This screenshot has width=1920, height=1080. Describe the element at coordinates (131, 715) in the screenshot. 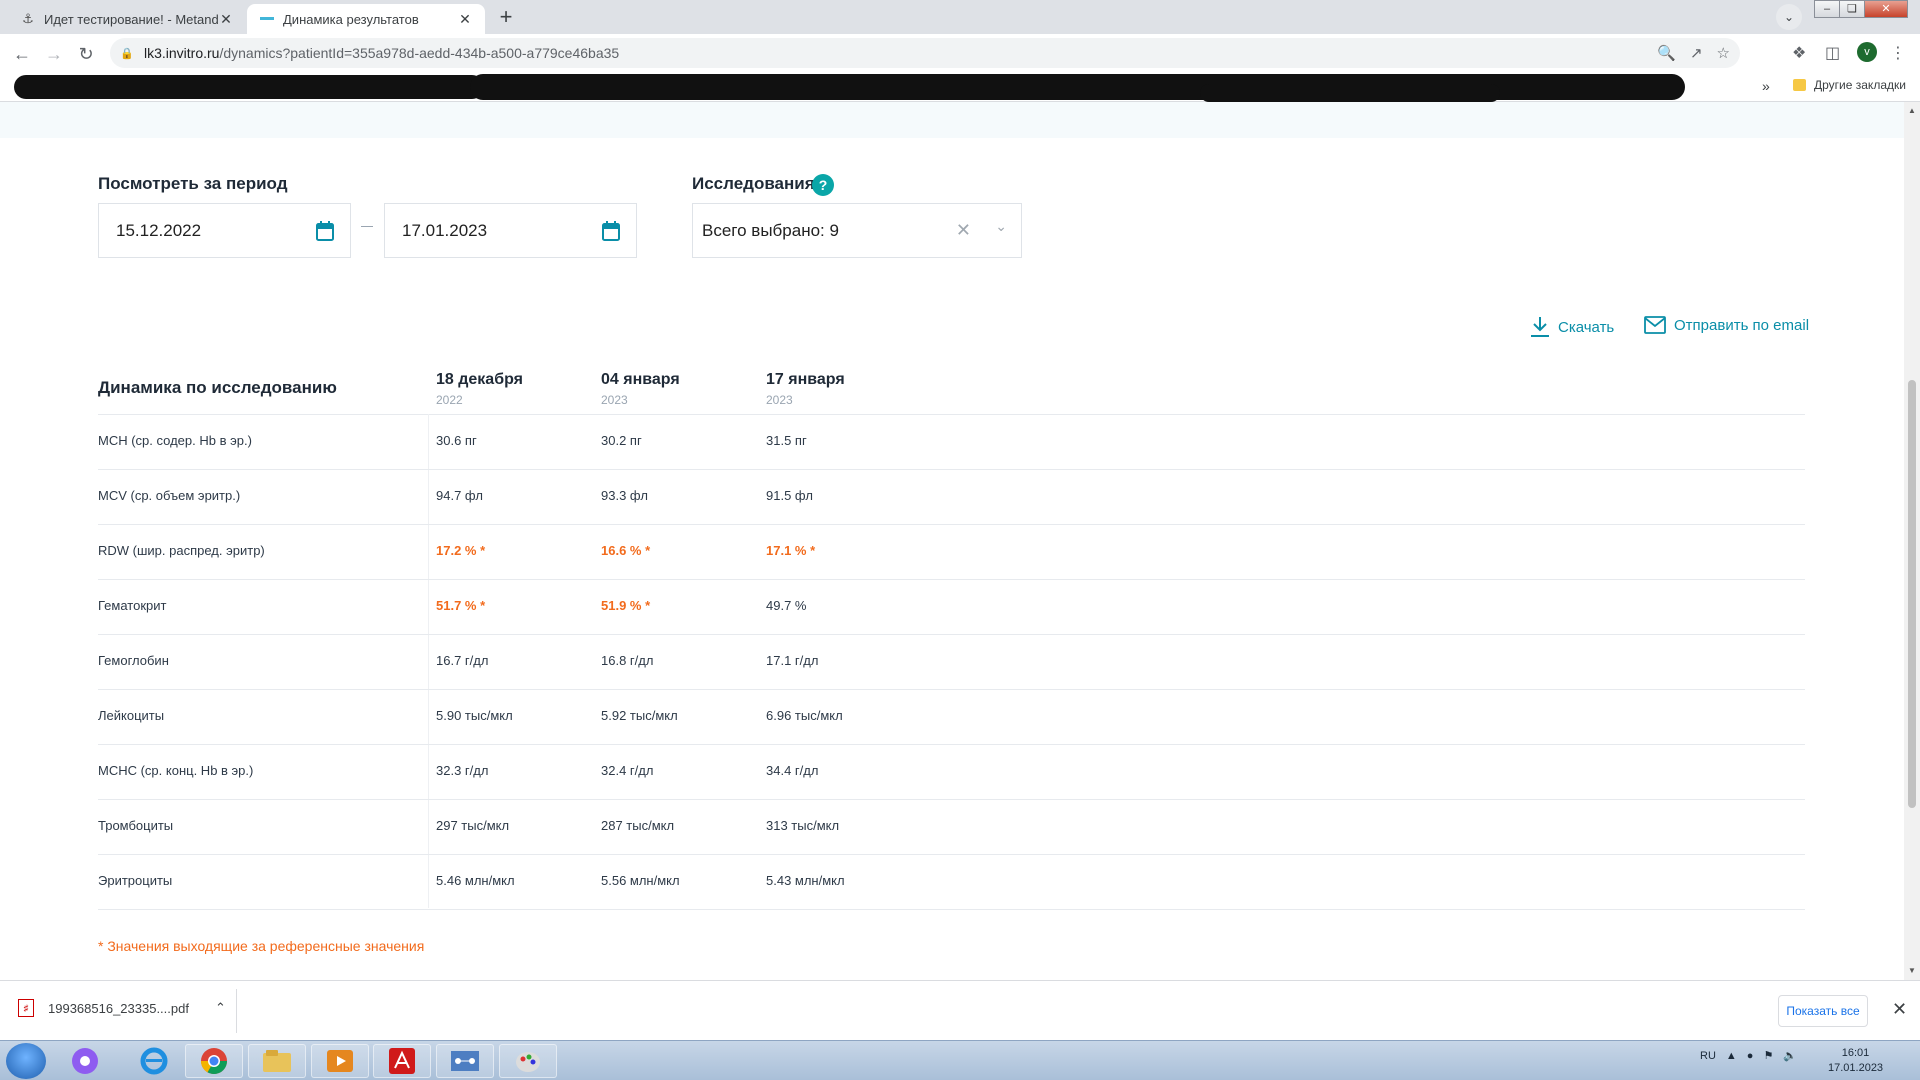

I see `row-study-name: Лейкоциты` at that location.